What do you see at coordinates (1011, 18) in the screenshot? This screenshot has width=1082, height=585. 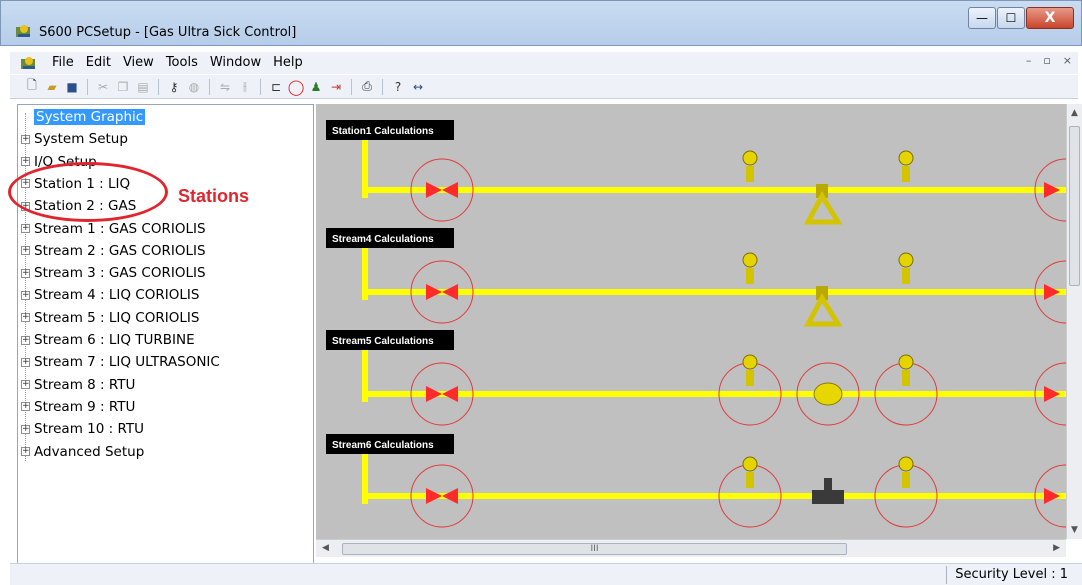 I see `maximize-button: ☐` at bounding box center [1011, 18].